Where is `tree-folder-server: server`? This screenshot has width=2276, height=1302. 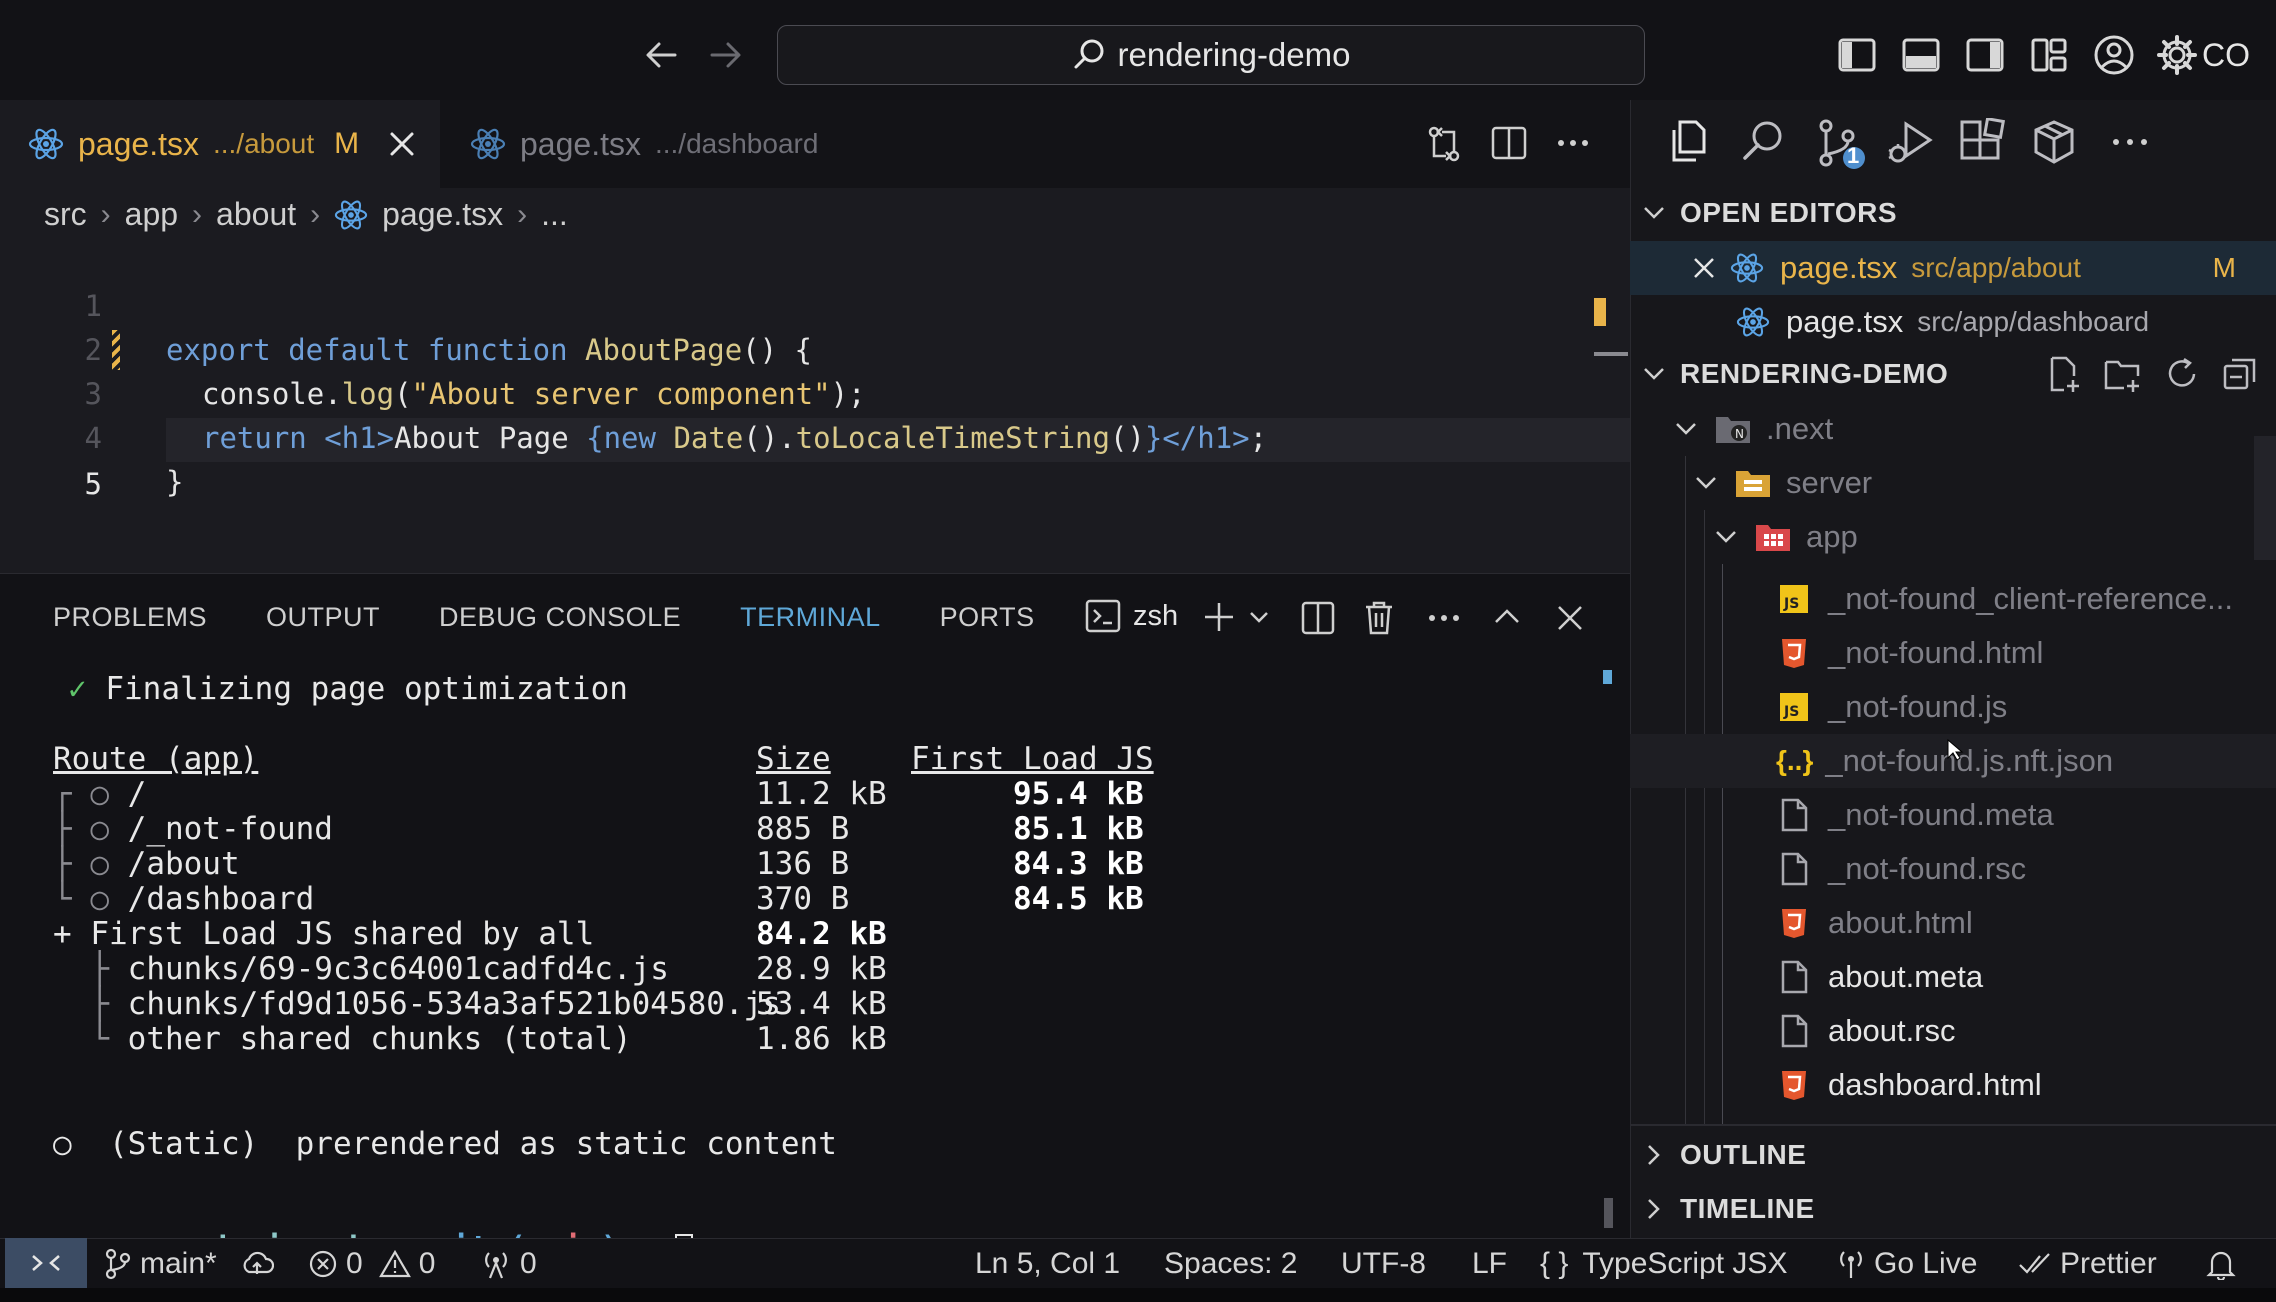 tree-folder-server: server is located at coordinates (1953, 483).